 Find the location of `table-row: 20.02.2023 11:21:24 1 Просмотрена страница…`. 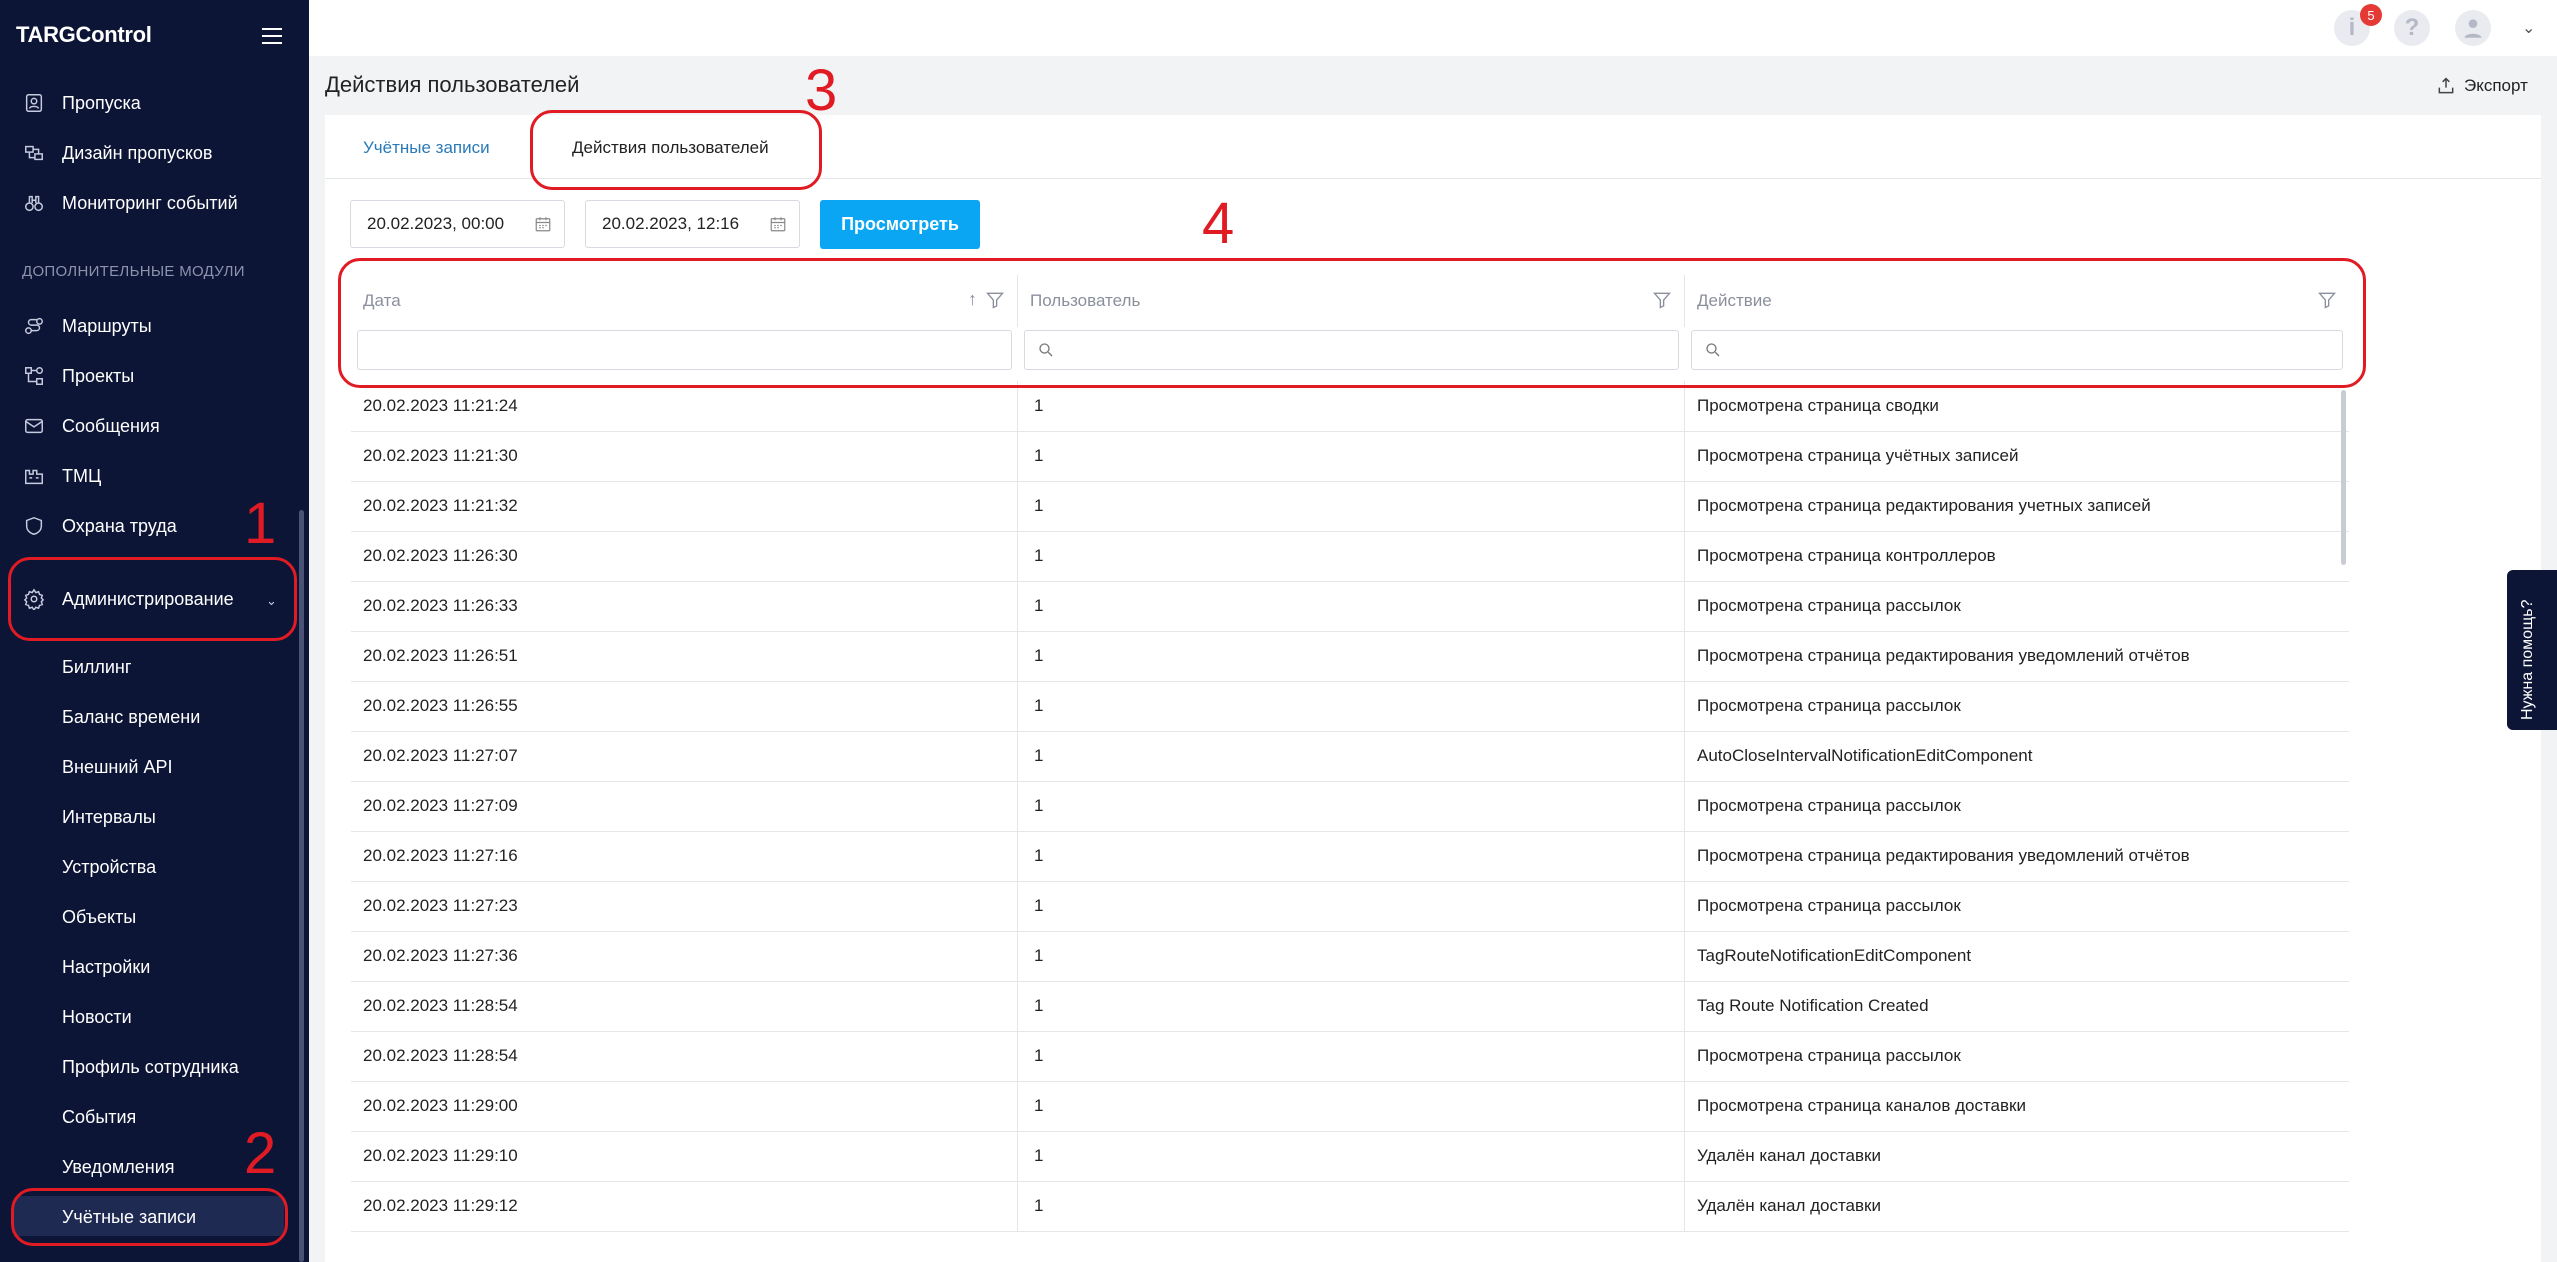

table-row: 20.02.2023 11:21:24 1 Просмотрена страница… is located at coordinates (1350, 406).